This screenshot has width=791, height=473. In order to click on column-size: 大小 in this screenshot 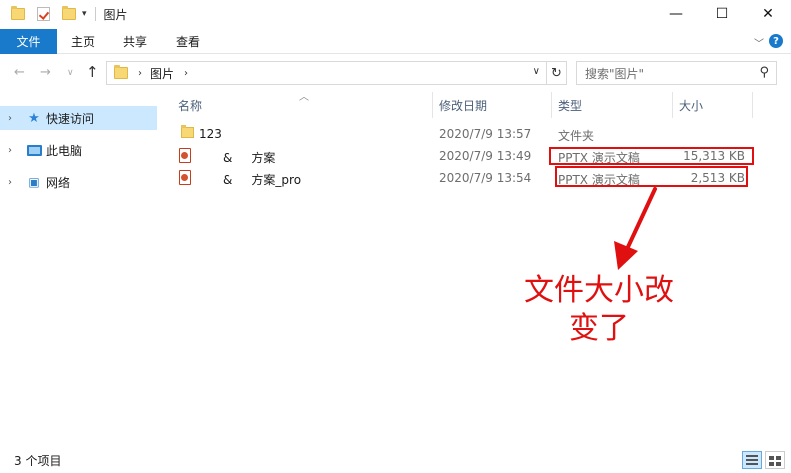, I will do `click(691, 105)`.